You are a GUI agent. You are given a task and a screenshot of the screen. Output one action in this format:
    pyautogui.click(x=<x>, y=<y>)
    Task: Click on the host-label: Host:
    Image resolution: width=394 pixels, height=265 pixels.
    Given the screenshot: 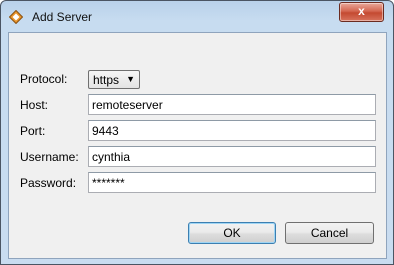 What is the action you would take?
    pyautogui.click(x=34, y=105)
    